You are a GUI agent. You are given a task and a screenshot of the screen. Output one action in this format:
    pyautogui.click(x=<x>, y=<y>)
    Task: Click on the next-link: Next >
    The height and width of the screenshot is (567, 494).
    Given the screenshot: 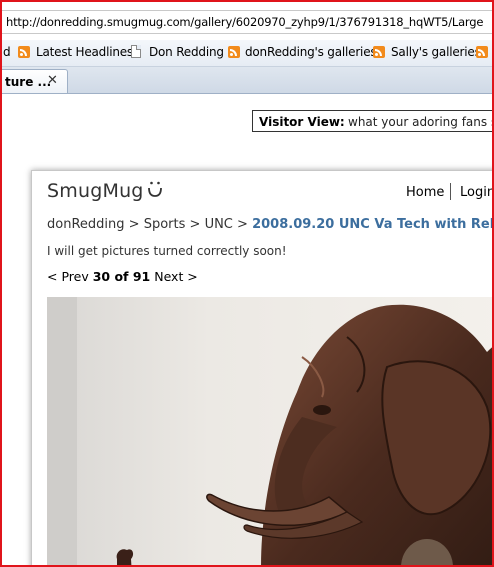 What is the action you would take?
    pyautogui.click(x=176, y=276)
    